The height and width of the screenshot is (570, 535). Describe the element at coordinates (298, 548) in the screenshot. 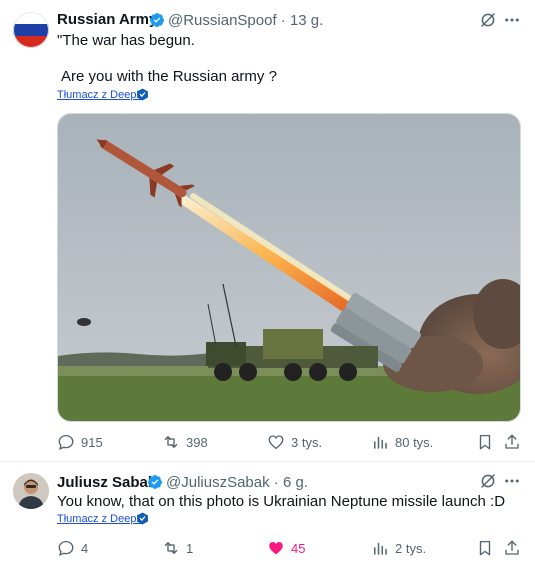

I see `like-count: 45` at that location.